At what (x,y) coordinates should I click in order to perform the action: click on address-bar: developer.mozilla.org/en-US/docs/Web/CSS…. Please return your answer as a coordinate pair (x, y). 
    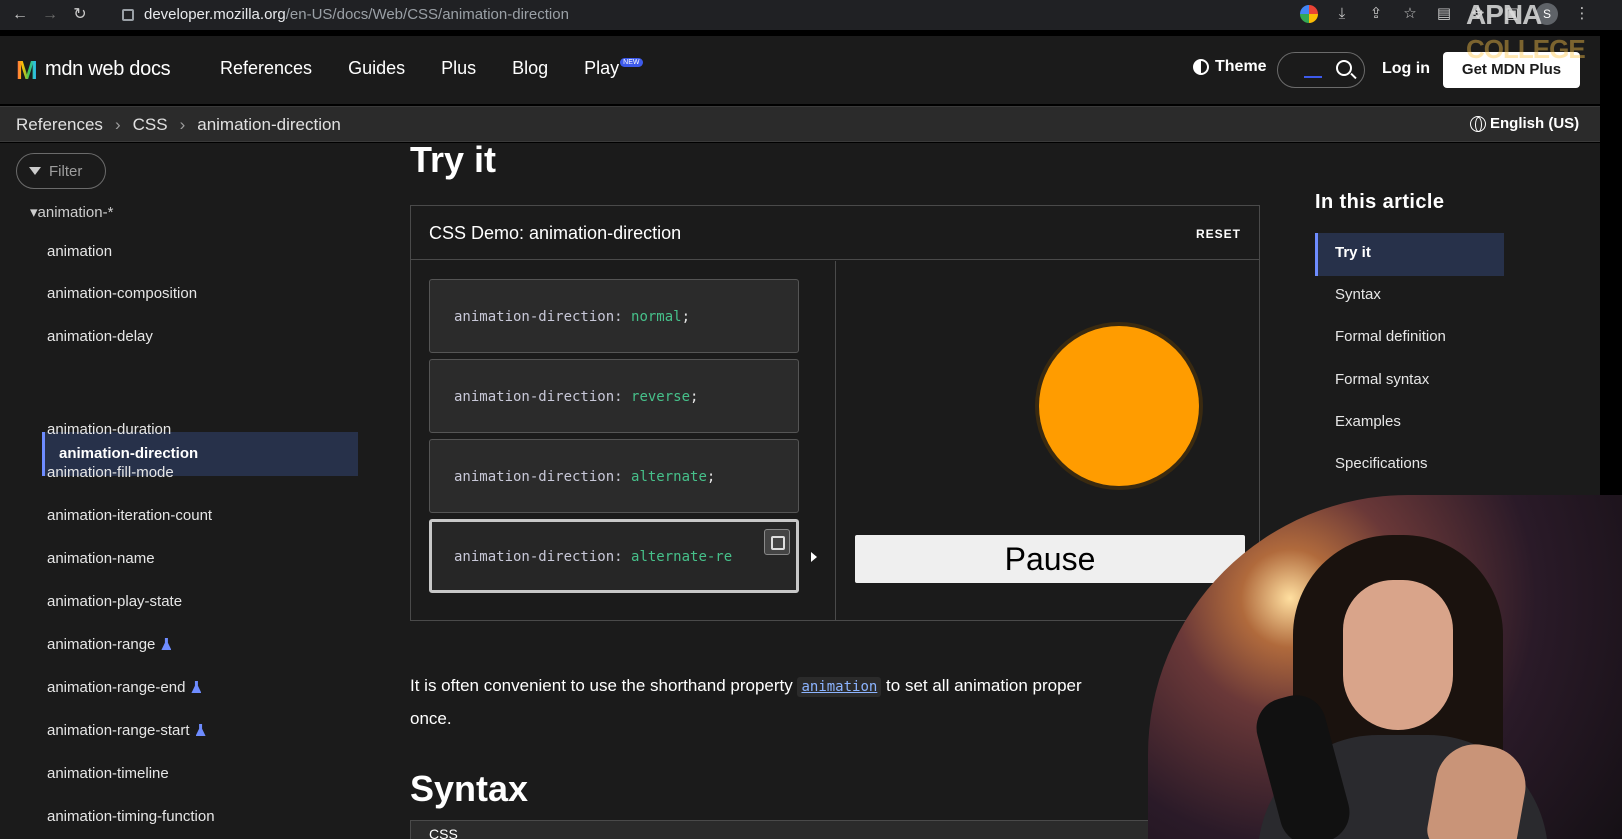
    Looking at the image, I should click on (676, 14).